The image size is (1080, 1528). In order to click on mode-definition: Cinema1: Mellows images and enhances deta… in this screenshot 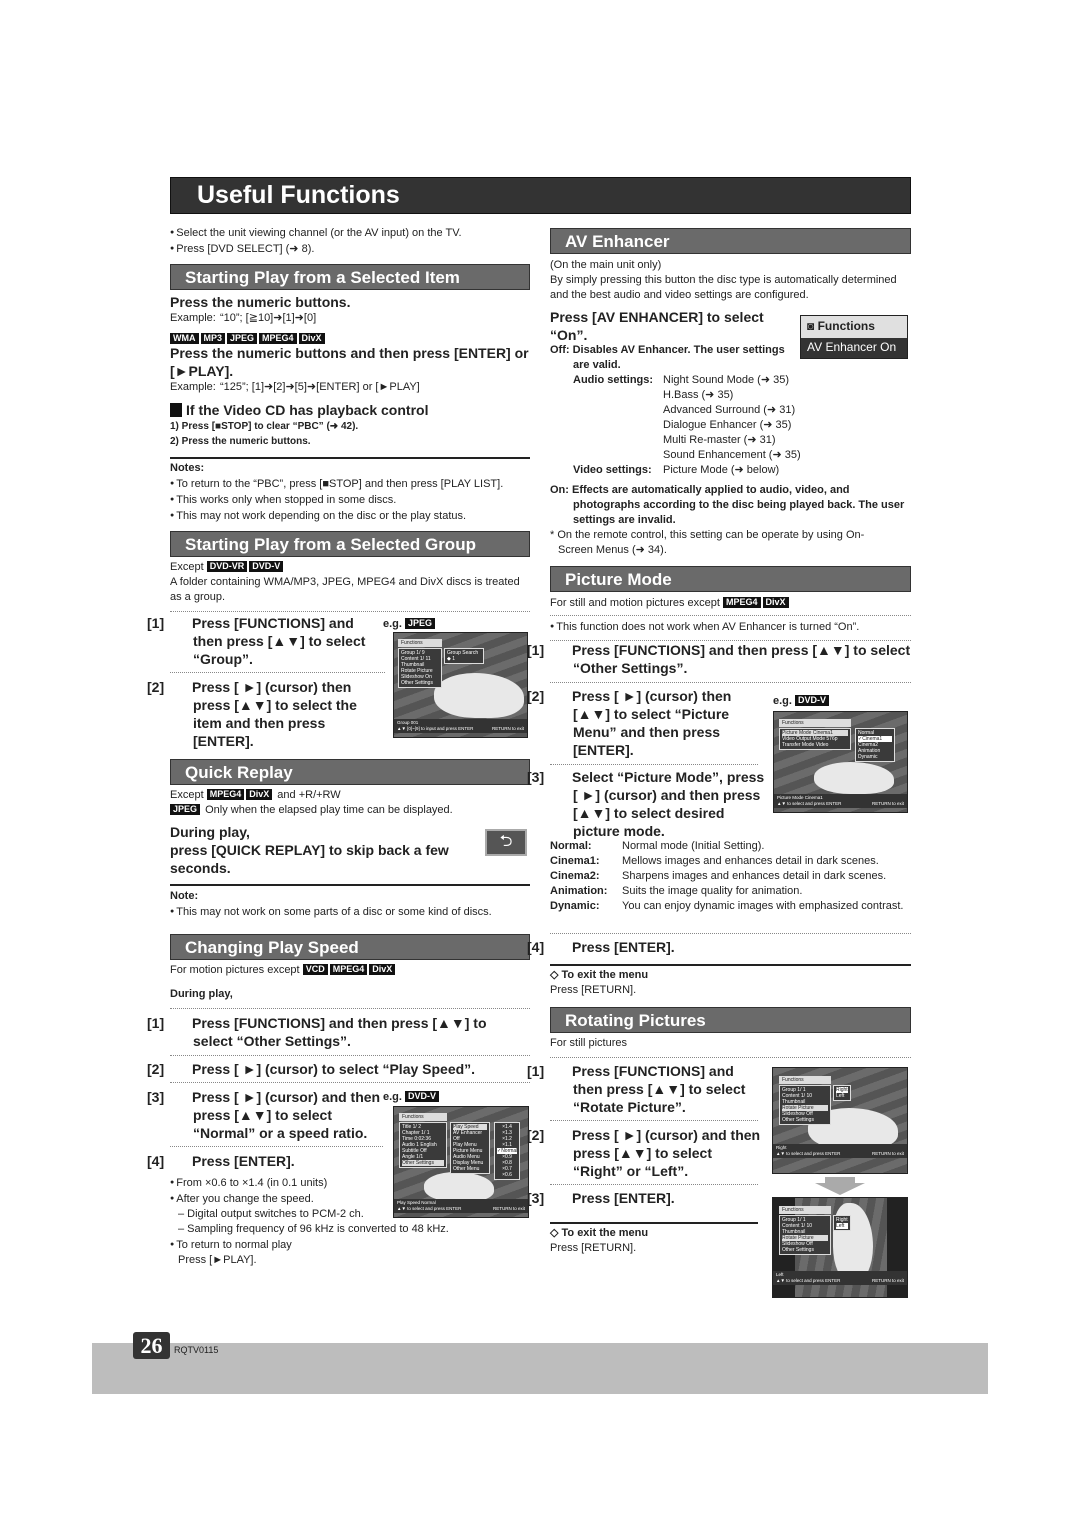, I will do `click(730, 861)`.